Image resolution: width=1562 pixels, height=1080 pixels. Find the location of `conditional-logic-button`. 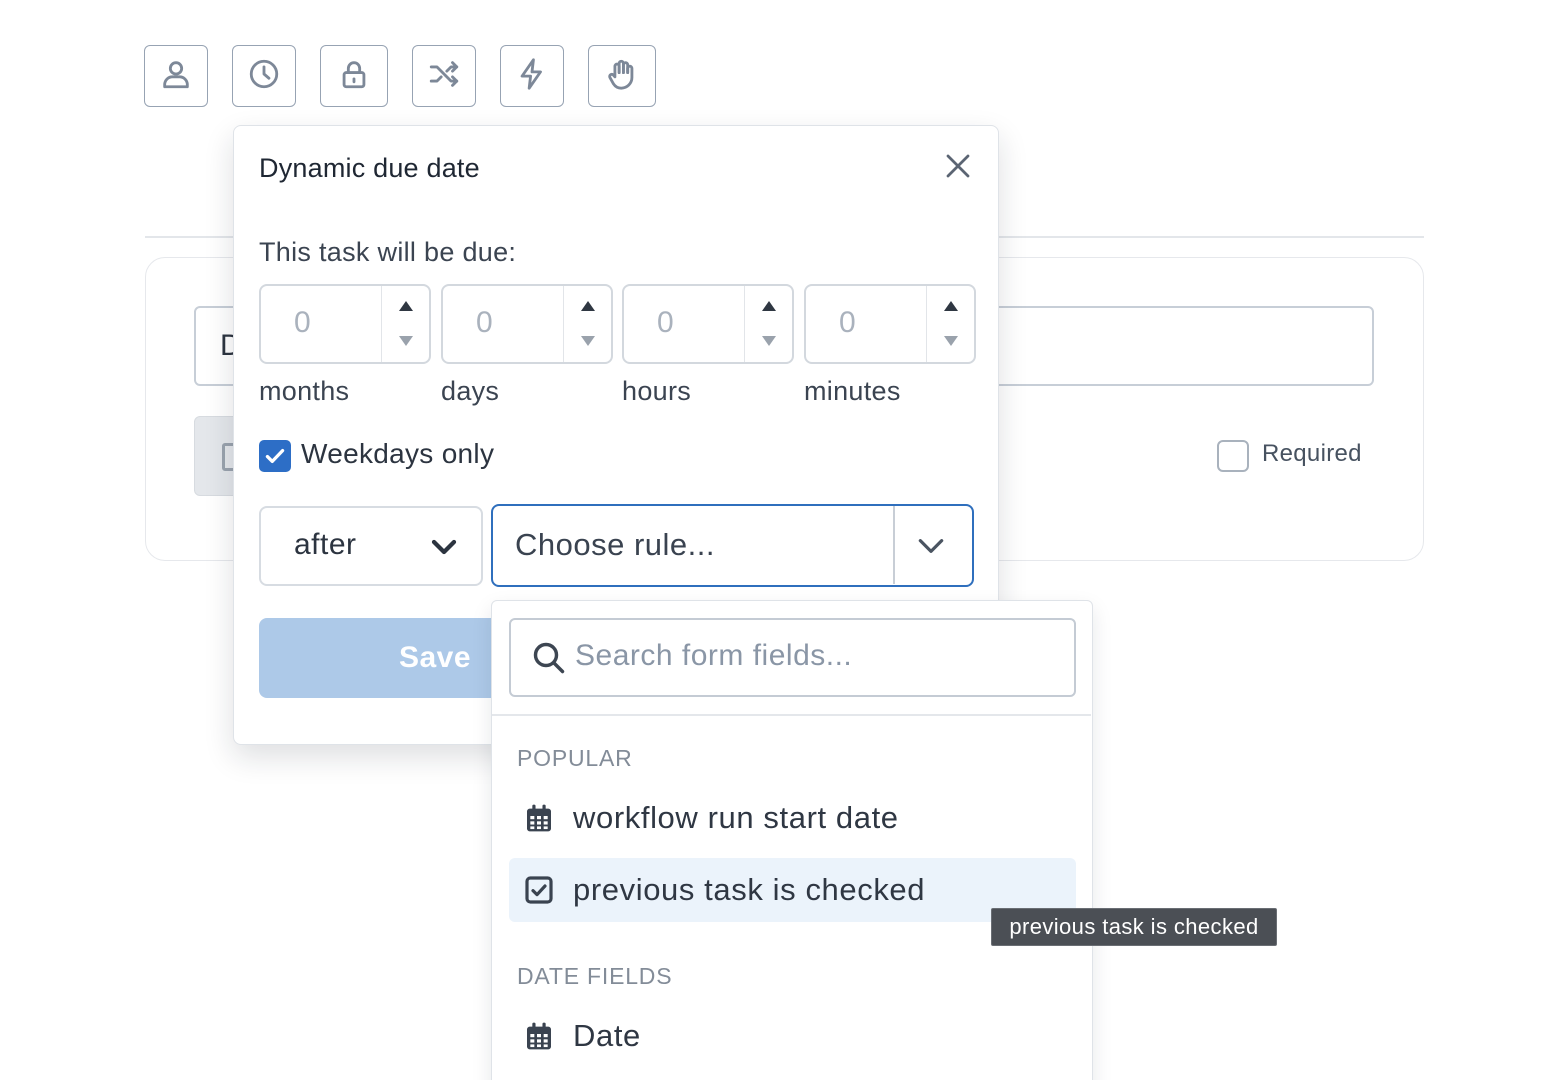

conditional-logic-button is located at coordinates (444, 76).